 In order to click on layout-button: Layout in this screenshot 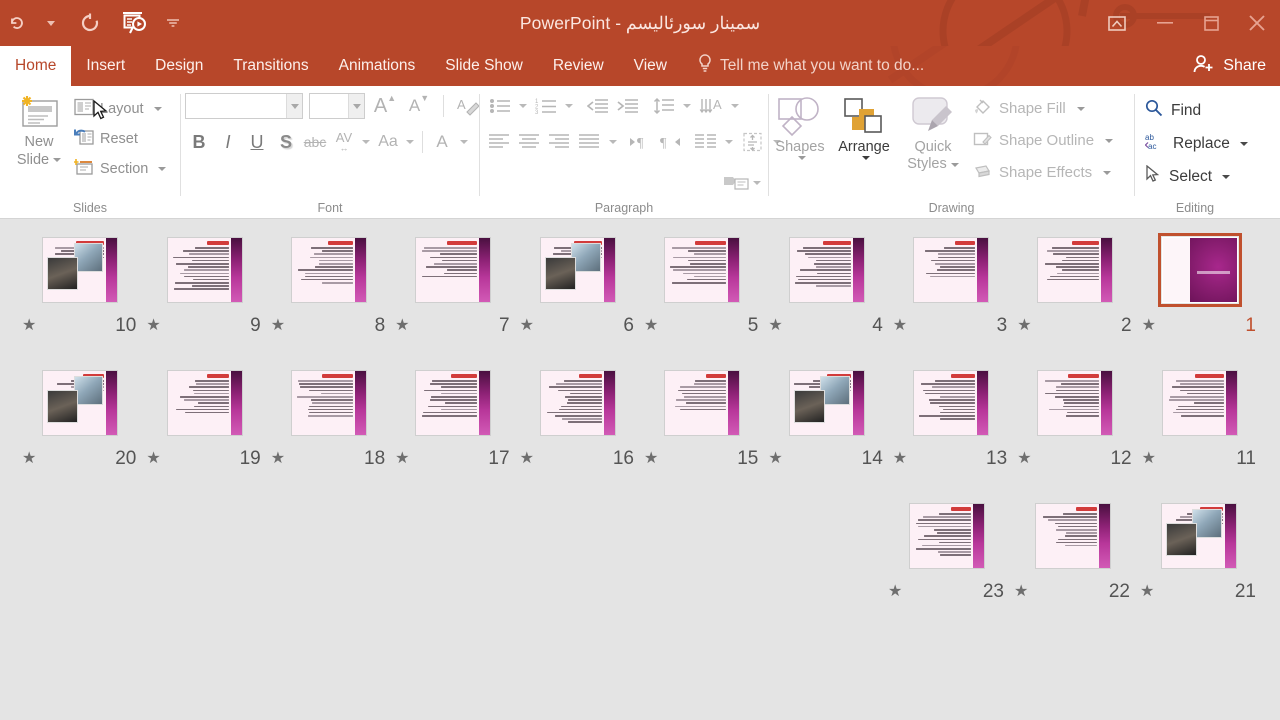, I will do `click(120, 108)`.